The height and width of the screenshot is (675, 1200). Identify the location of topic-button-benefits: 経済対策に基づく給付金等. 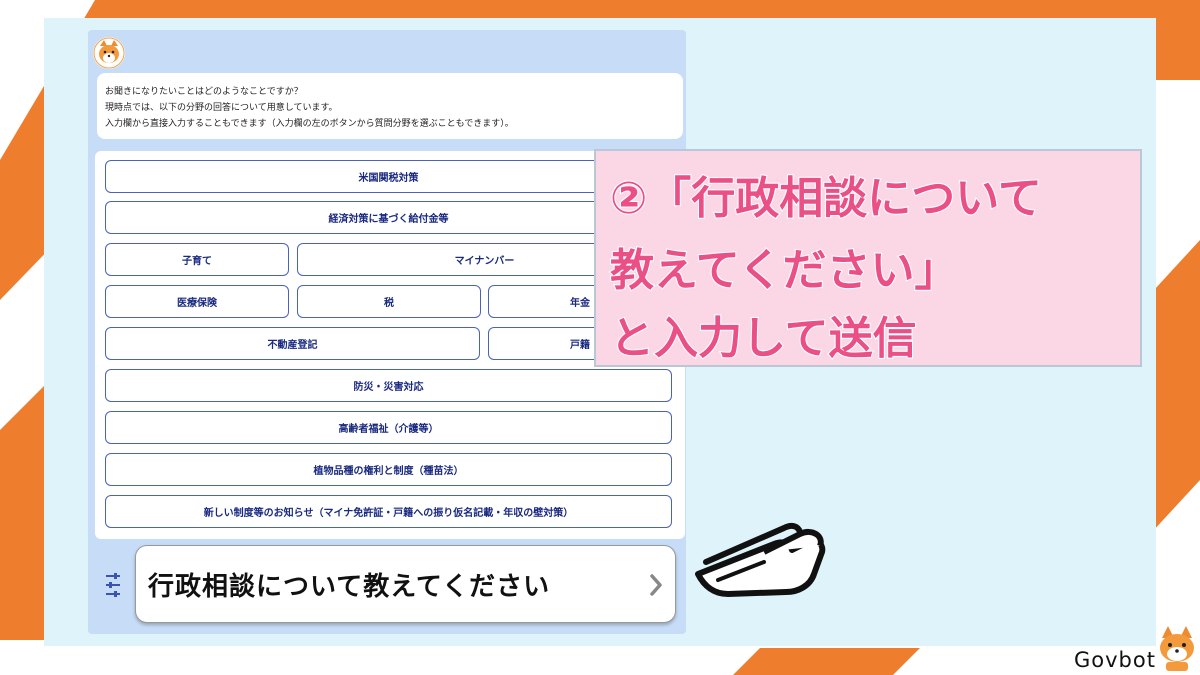
(388, 217).